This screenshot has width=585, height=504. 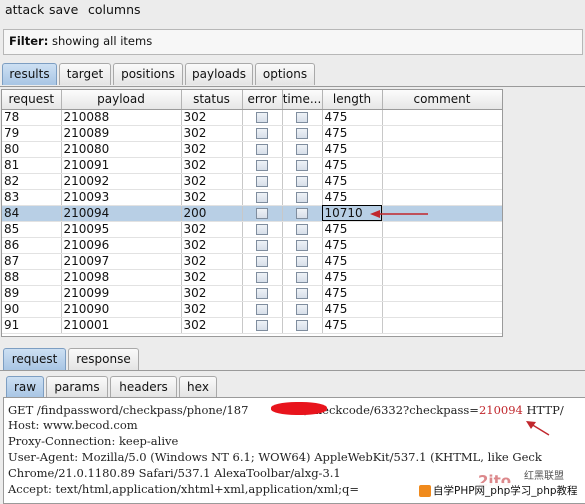 I want to click on table-row: 87 210097 302 475, so click(x=252, y=261).